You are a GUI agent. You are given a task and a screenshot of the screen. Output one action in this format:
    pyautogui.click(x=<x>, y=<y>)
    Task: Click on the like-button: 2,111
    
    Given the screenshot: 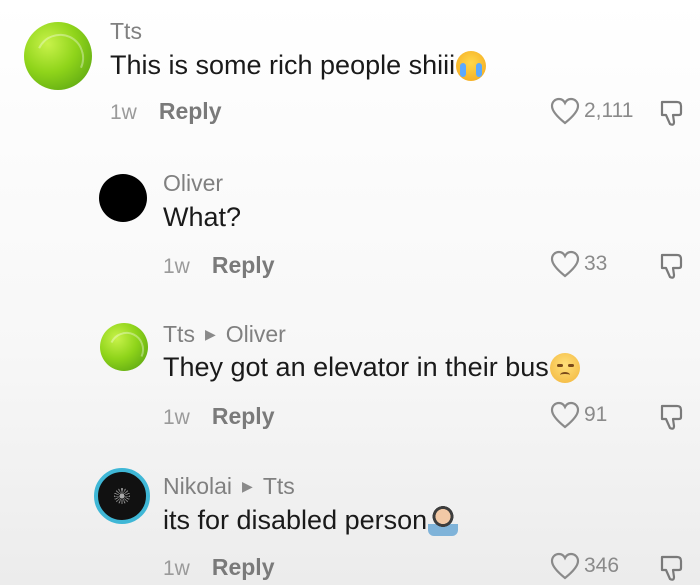 What is the action you would take?
    pyautogui.click(x=591, y=111)
    